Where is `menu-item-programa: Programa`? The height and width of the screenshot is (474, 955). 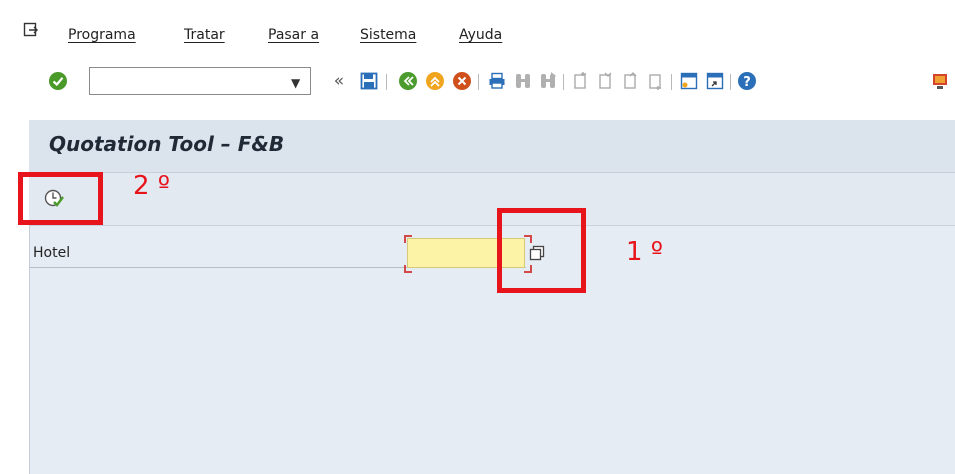
menu-item-programa: Programa is located at coordinates (102, 35).